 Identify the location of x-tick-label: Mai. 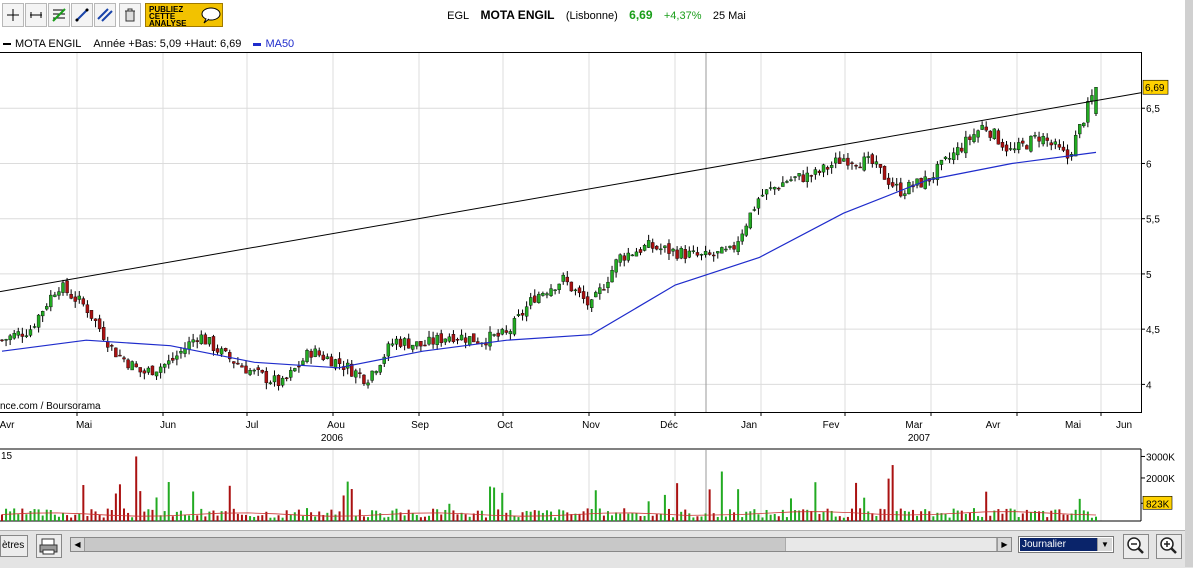
(84, 425).